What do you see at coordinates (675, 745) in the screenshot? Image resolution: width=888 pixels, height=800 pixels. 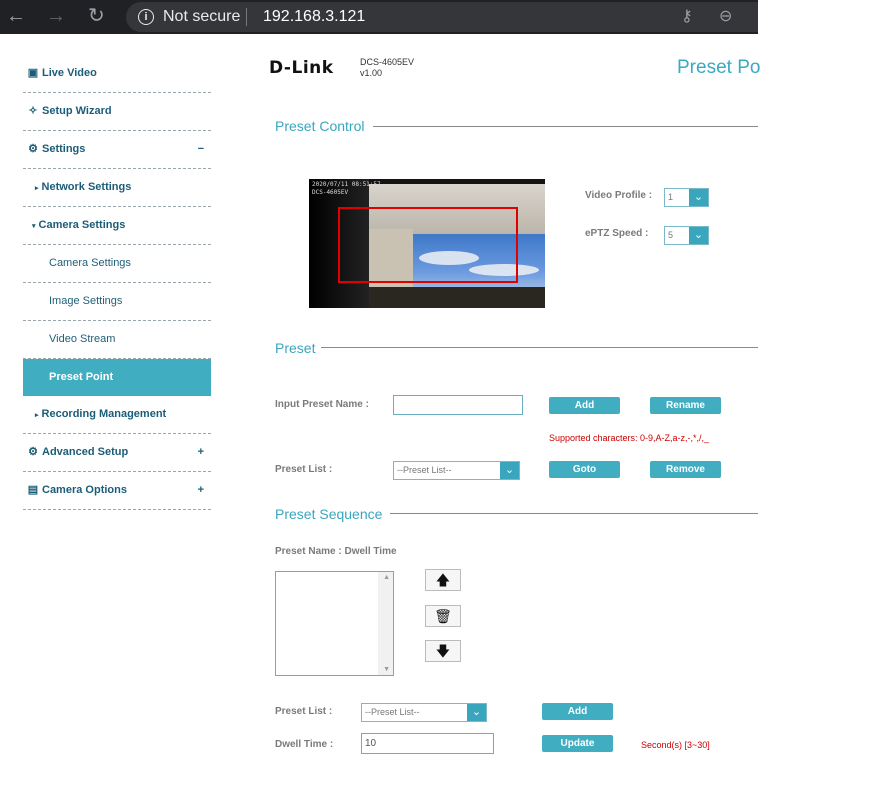 I see `dwell-range-note: Second(s) [3~30]` at bounding box center [675, 745].